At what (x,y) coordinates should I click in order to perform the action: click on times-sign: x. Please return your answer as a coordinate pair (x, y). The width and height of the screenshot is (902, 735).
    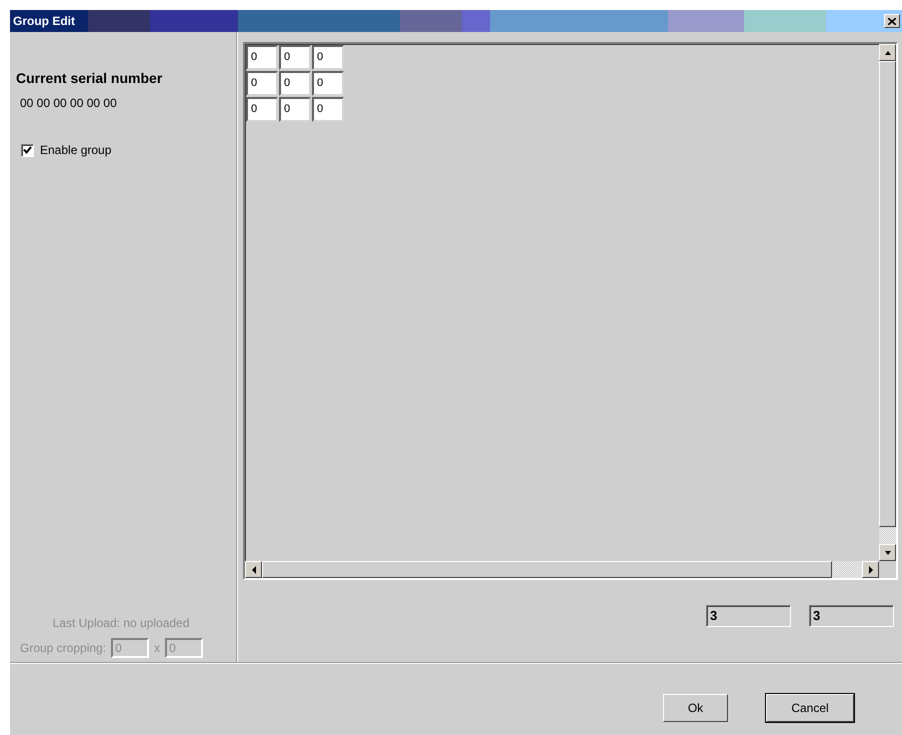
    Looking at the image, I should click on (157, 648).